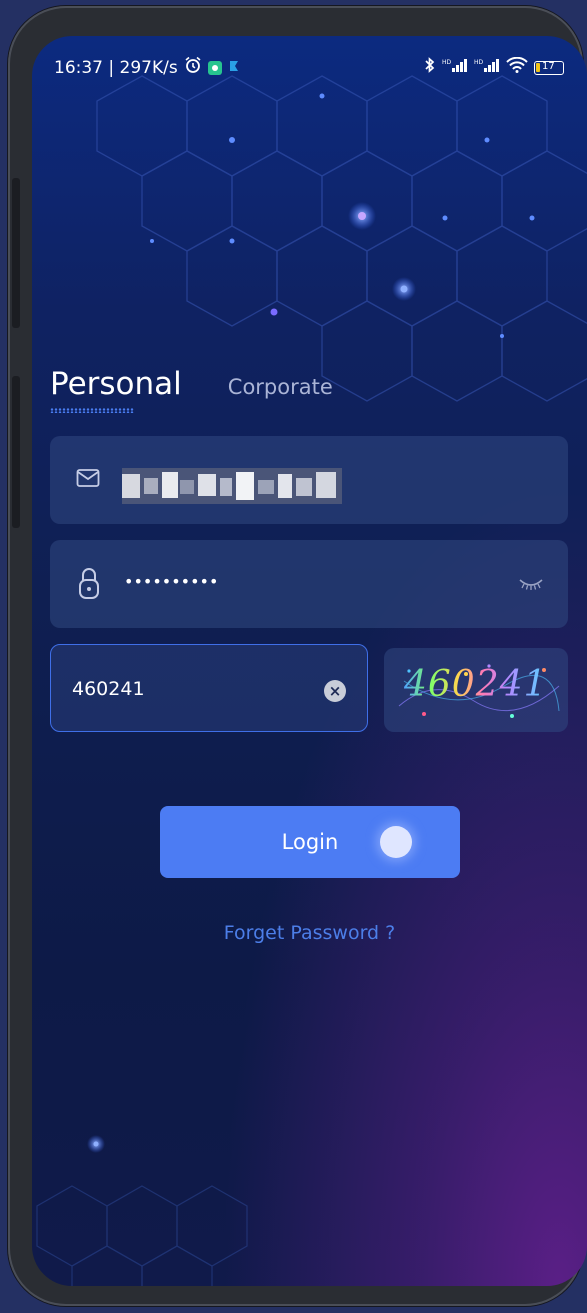 Image resolution: width=587 pixels, height=1313 pixels. I want to click on status-time-speed: 16:37 | 297K/s, so click(116, 67).